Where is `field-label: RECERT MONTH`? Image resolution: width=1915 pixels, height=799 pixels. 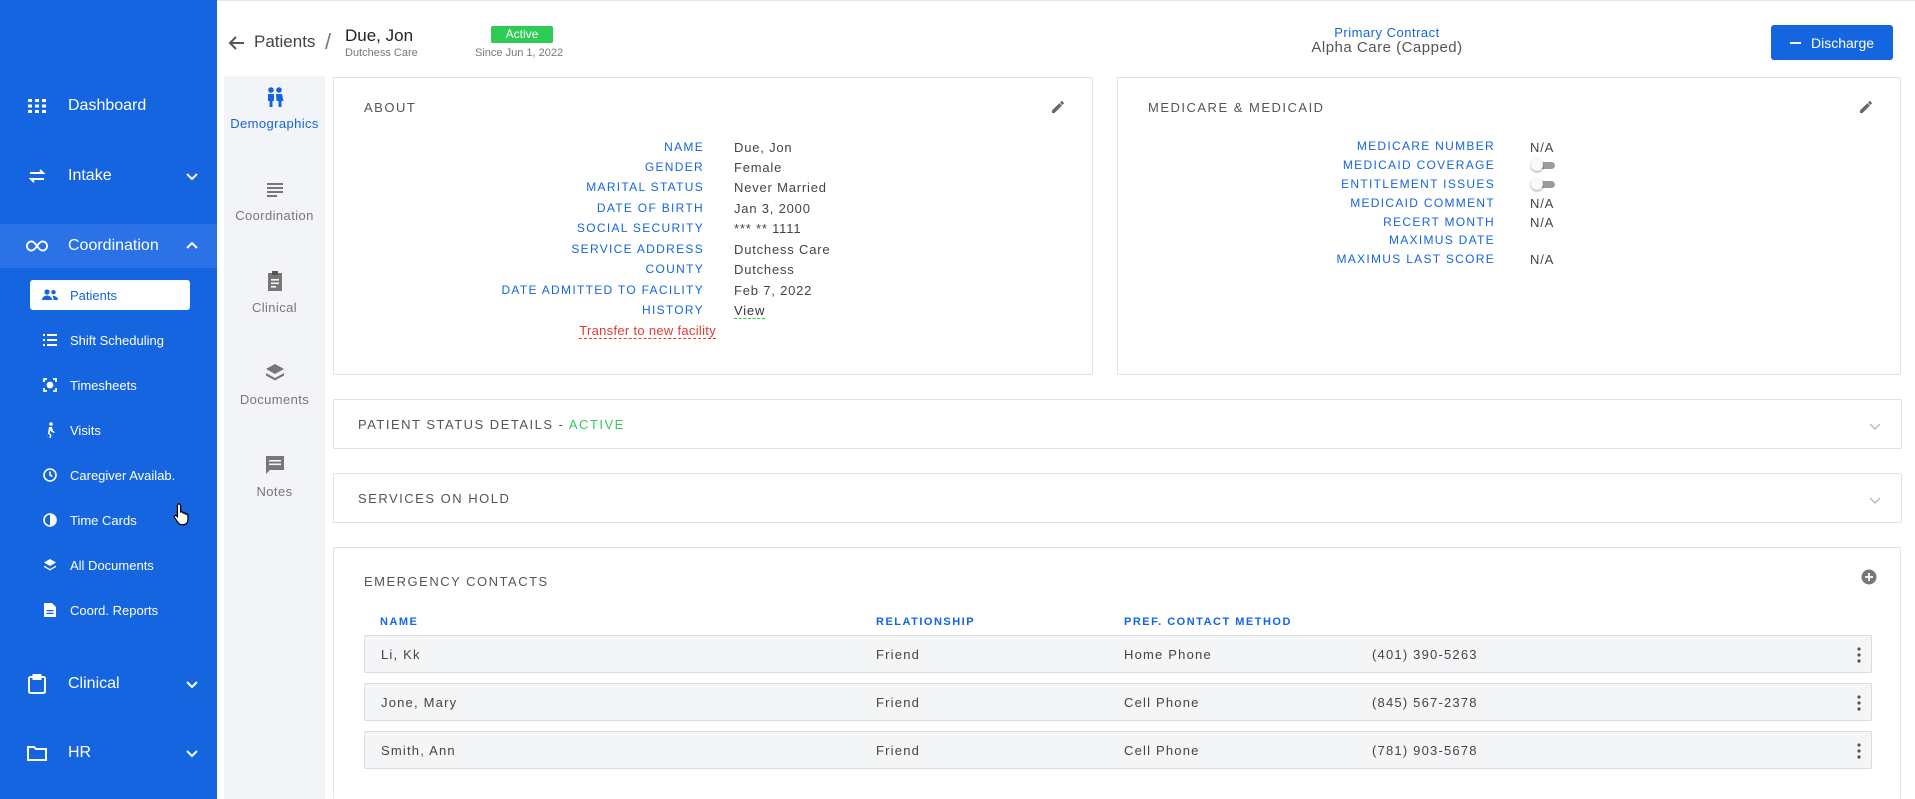
field-label: RECERT MONTH is located at coordinates (1439, 222).